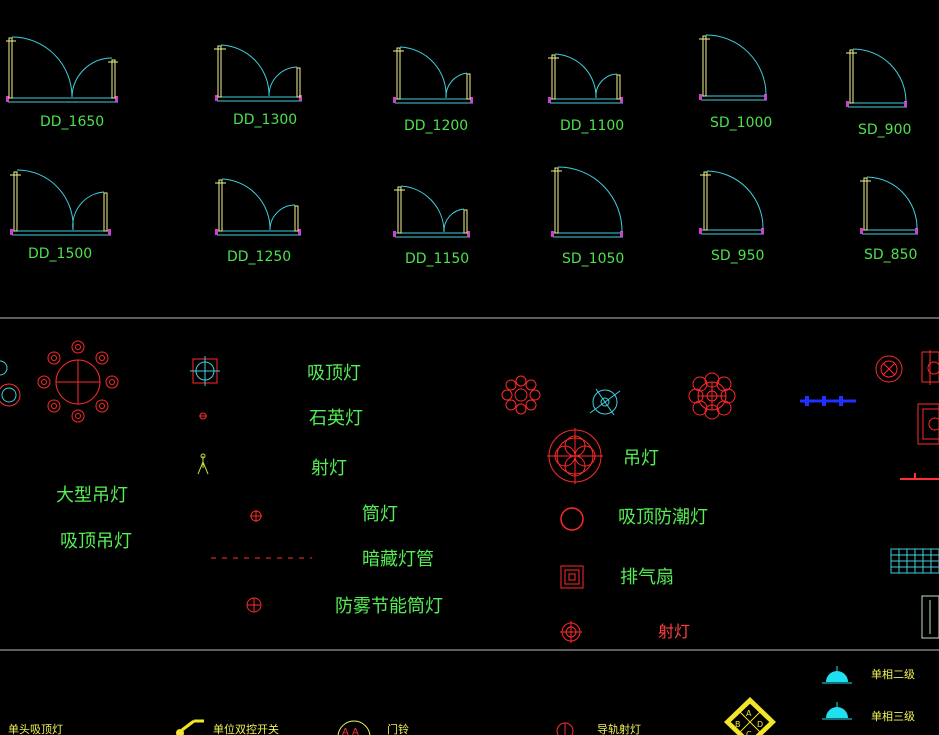  What do you see at coordinates (571, 632) in the screenshot?
I see `spotlight-2-icon` at bounding box center [571, 632].